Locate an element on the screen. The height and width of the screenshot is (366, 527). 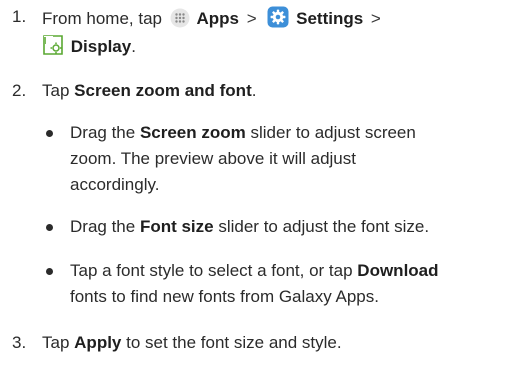
bullet-2-prefix: Drag the is located at coordinates (103, 226).